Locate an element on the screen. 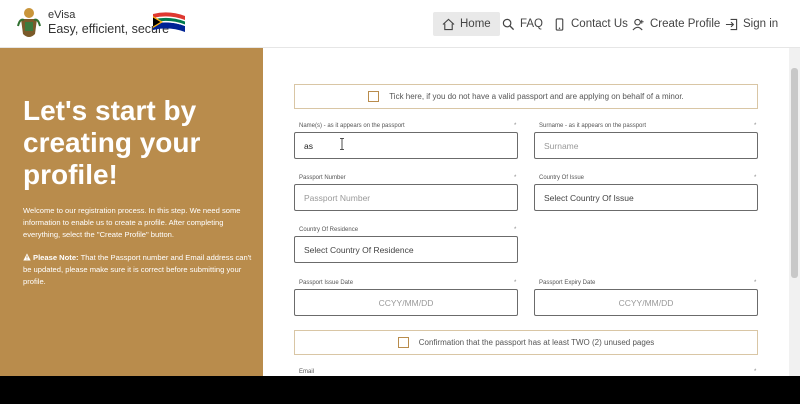 The width and height of the screenshot is (800, 404). nav-contact-label: Contact Us is located at coordinates (599, 24).